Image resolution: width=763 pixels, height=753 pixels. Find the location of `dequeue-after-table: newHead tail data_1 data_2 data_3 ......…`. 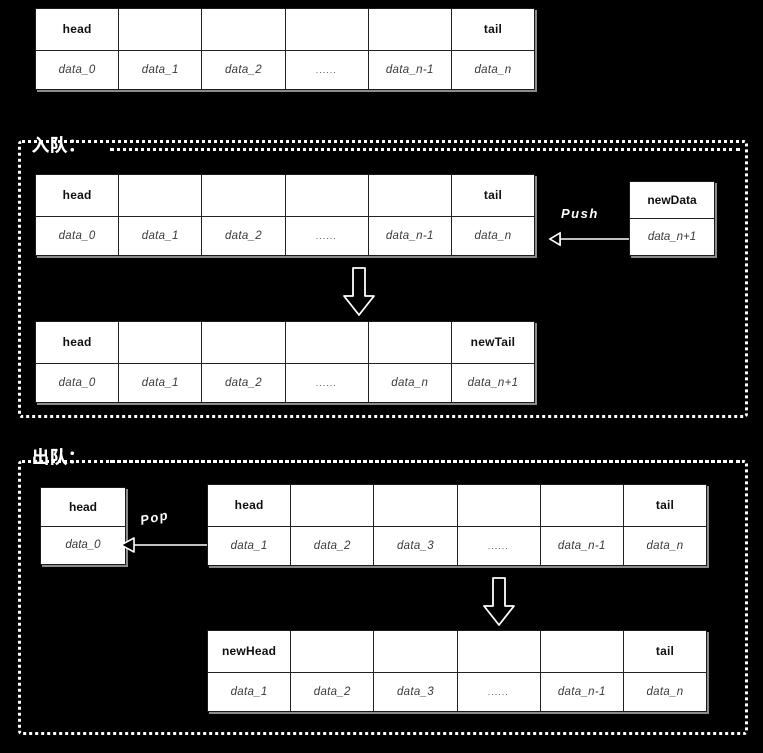

dequeue-after-table: newHead tail data_1 data_2 data_3 ......… is located at coordinates (457, 671).